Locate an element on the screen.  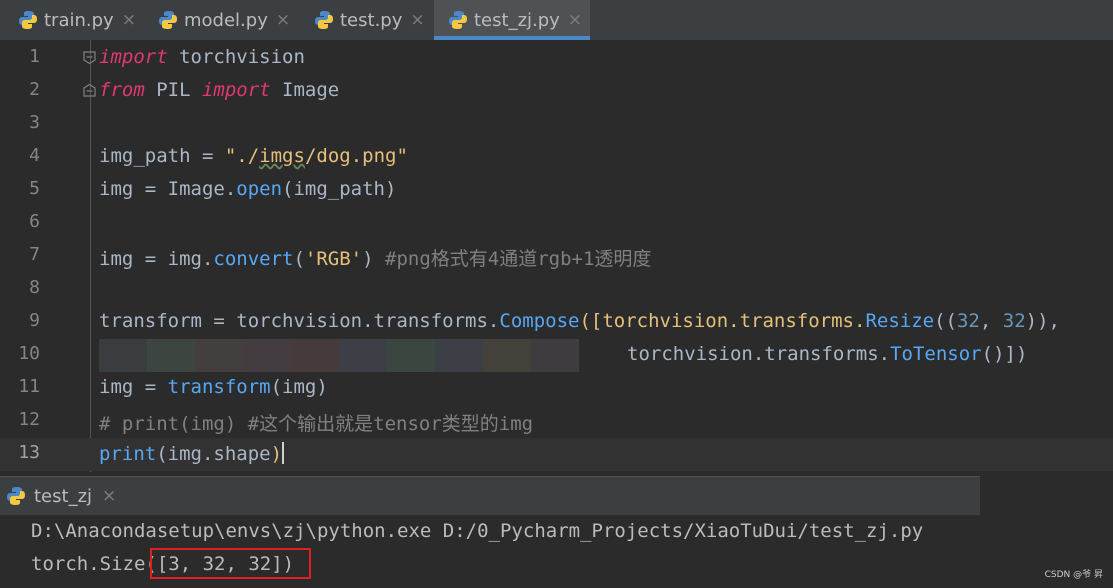
line-number: 1 is located at coordinates (34, 56).